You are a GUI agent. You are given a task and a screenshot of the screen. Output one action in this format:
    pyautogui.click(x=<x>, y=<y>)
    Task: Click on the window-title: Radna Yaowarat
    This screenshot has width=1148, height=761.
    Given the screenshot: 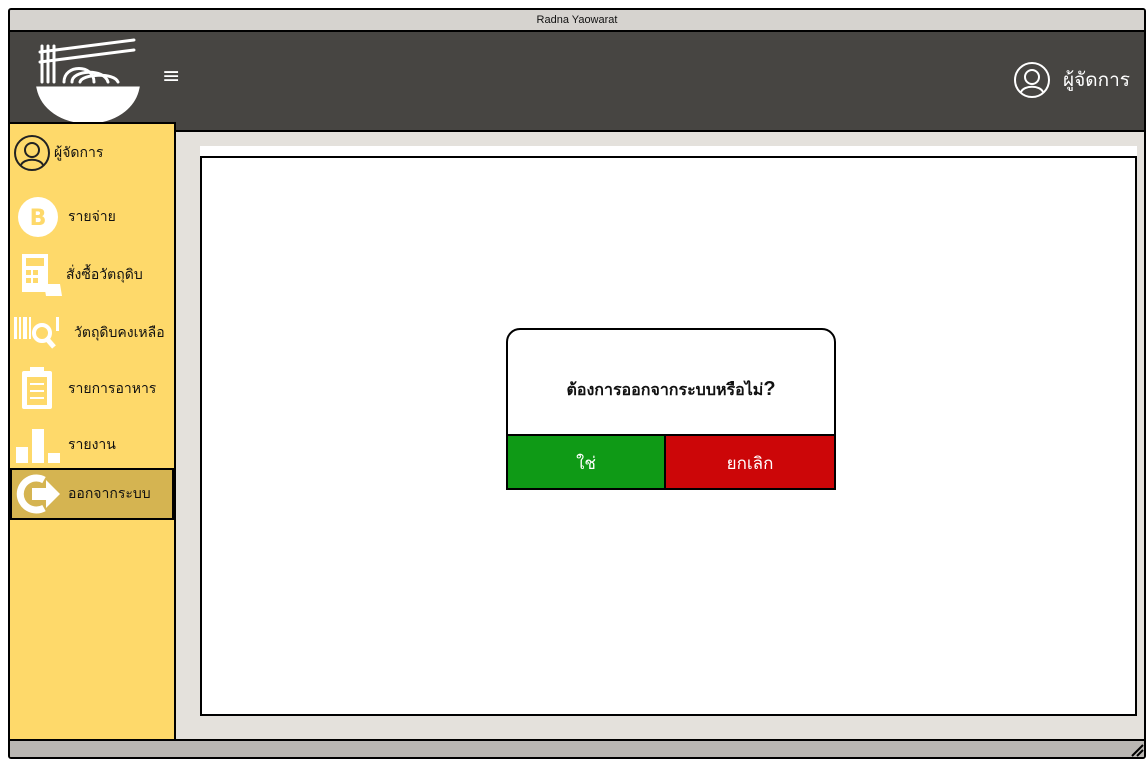 What is the action you would take?
    pyautogui.click(x=577, y=20)
    